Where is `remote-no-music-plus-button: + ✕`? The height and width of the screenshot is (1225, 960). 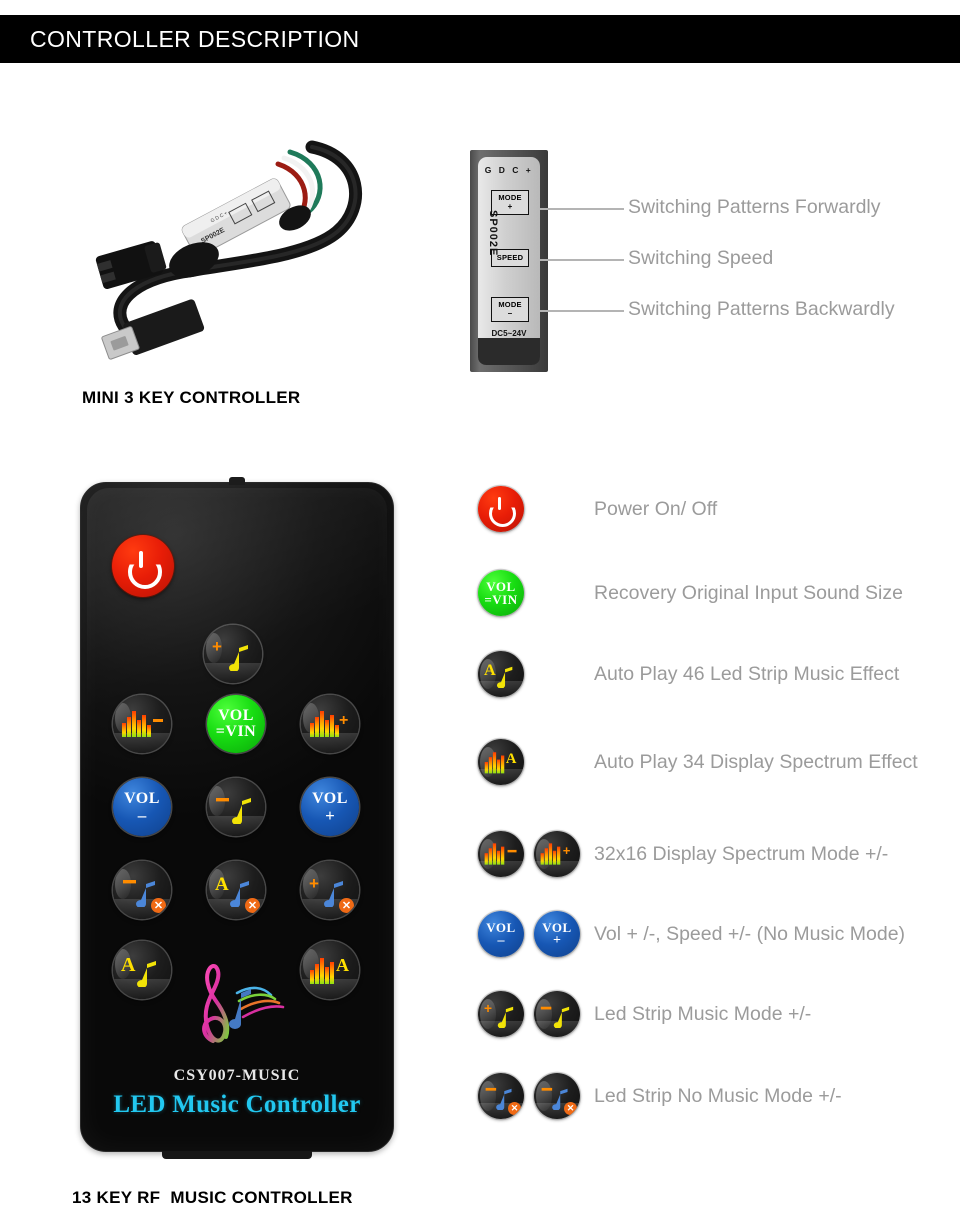 remote-no-music-plus-button: + ✕ is located at coordinates (330, 890).